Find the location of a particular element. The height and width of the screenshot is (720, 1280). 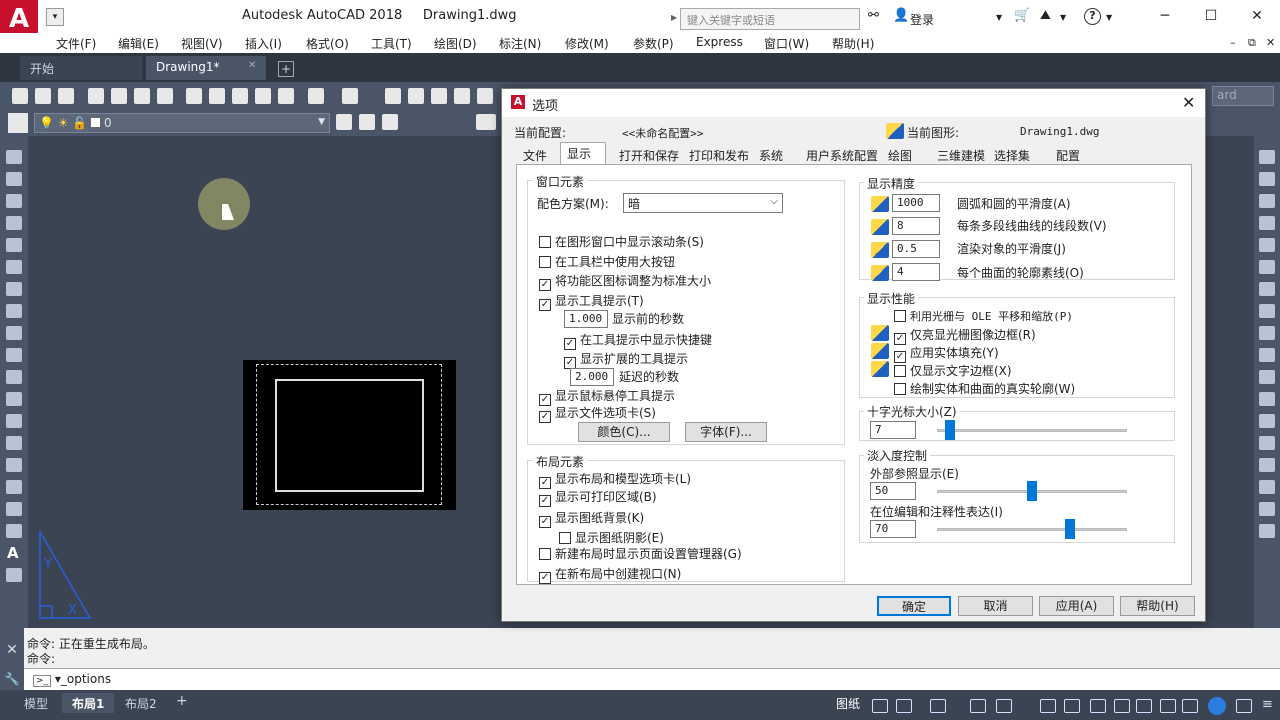

render-smoothness-input: 0.5 is located at coordinates (916, 249).